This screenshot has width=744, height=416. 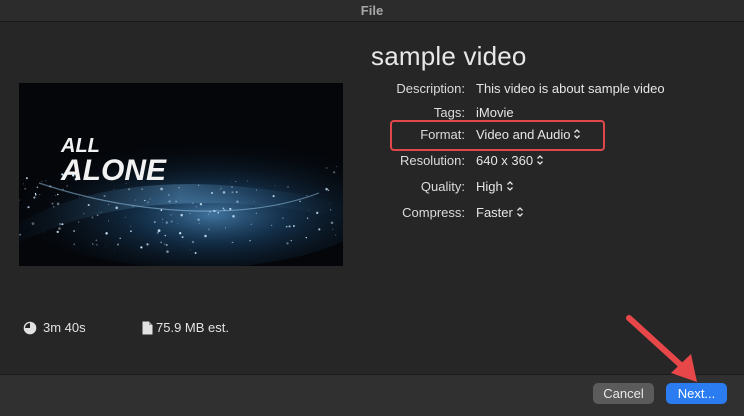 I want to click on window-title: File, so click(x=372, y=10).